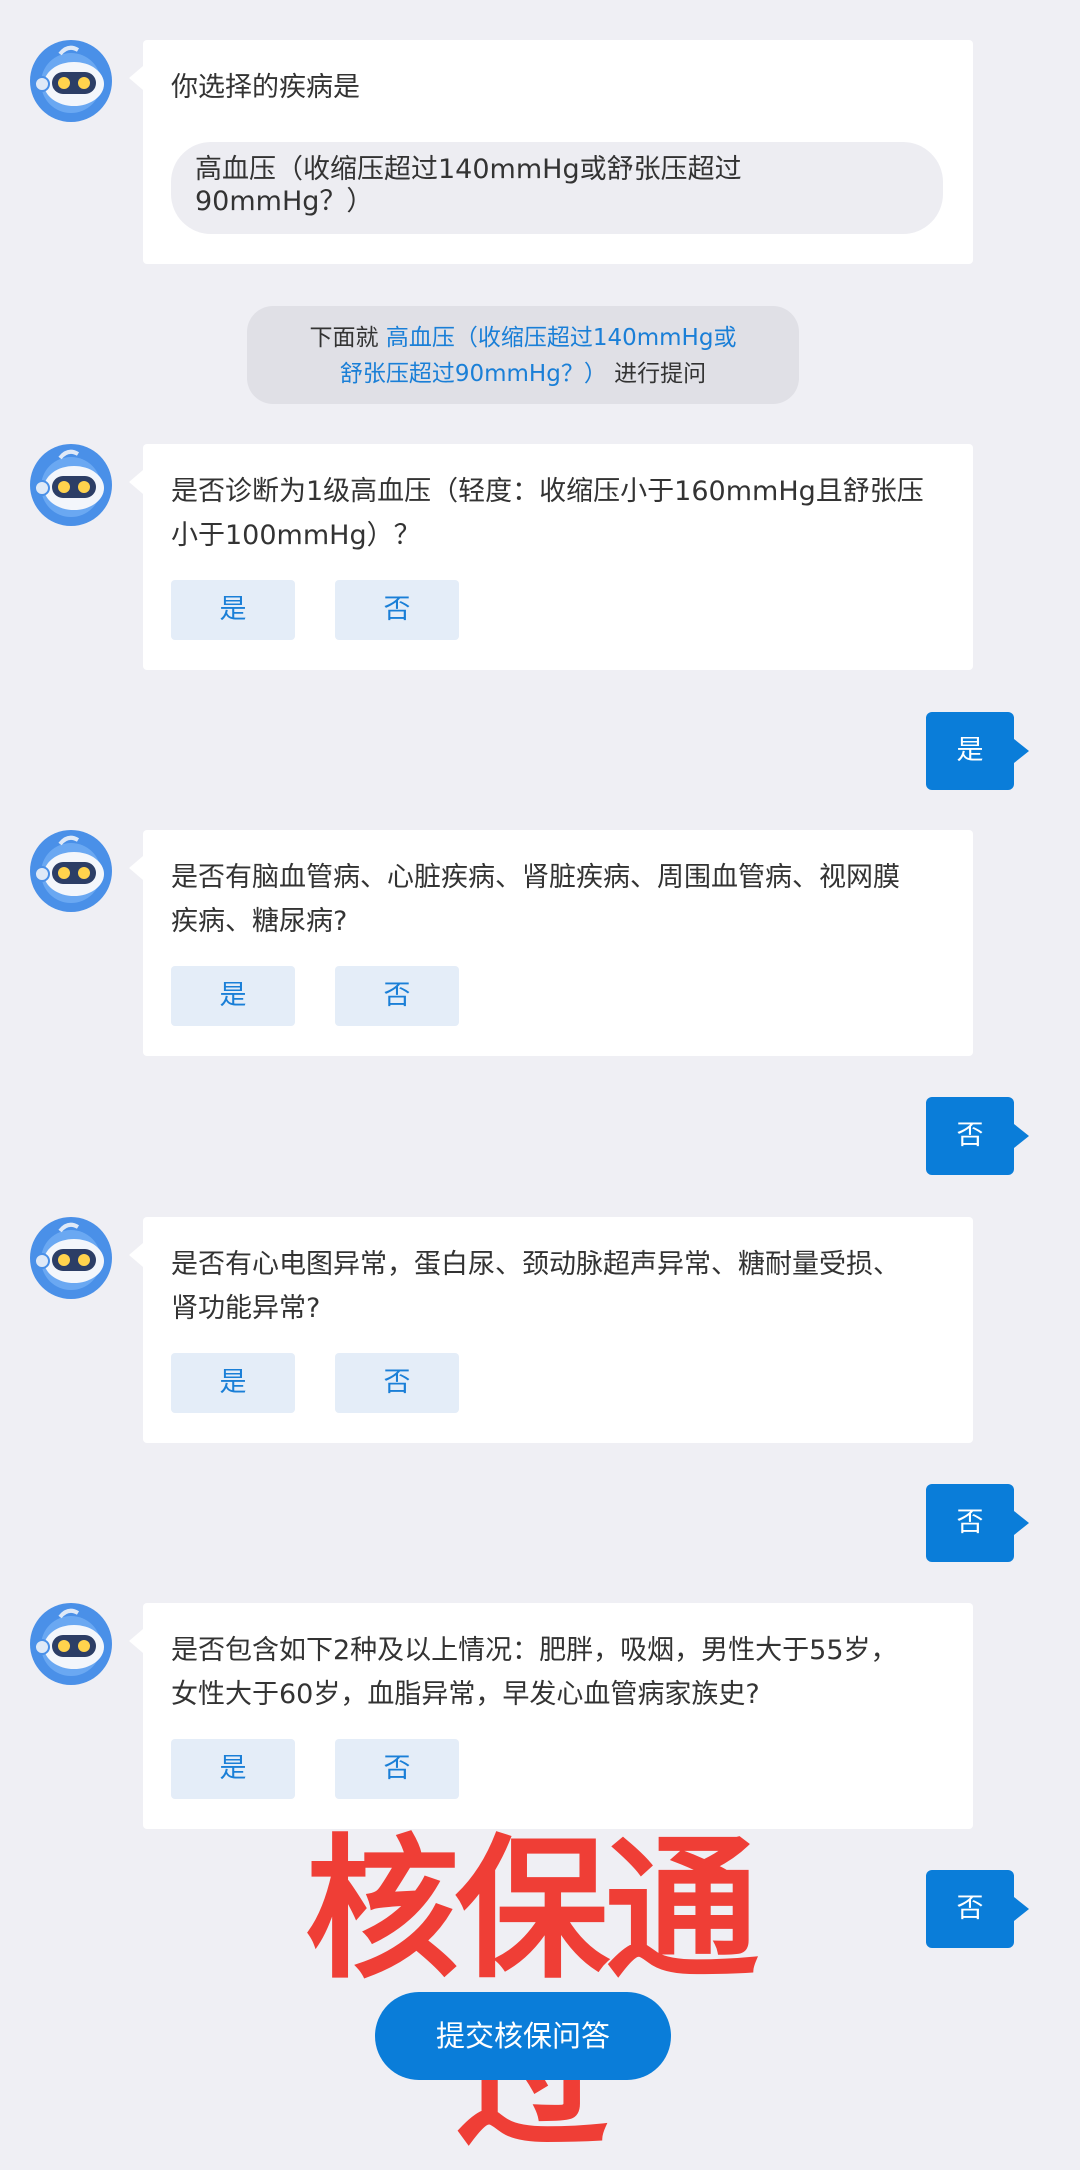 This screenshot has height=2170, width=1080. What do you see at coordinates (561, 338) in the screenshot?
I see `notice-disease-line-1: 高血压（收缩压超过140mmHg或` at bounding box center [561, 338].